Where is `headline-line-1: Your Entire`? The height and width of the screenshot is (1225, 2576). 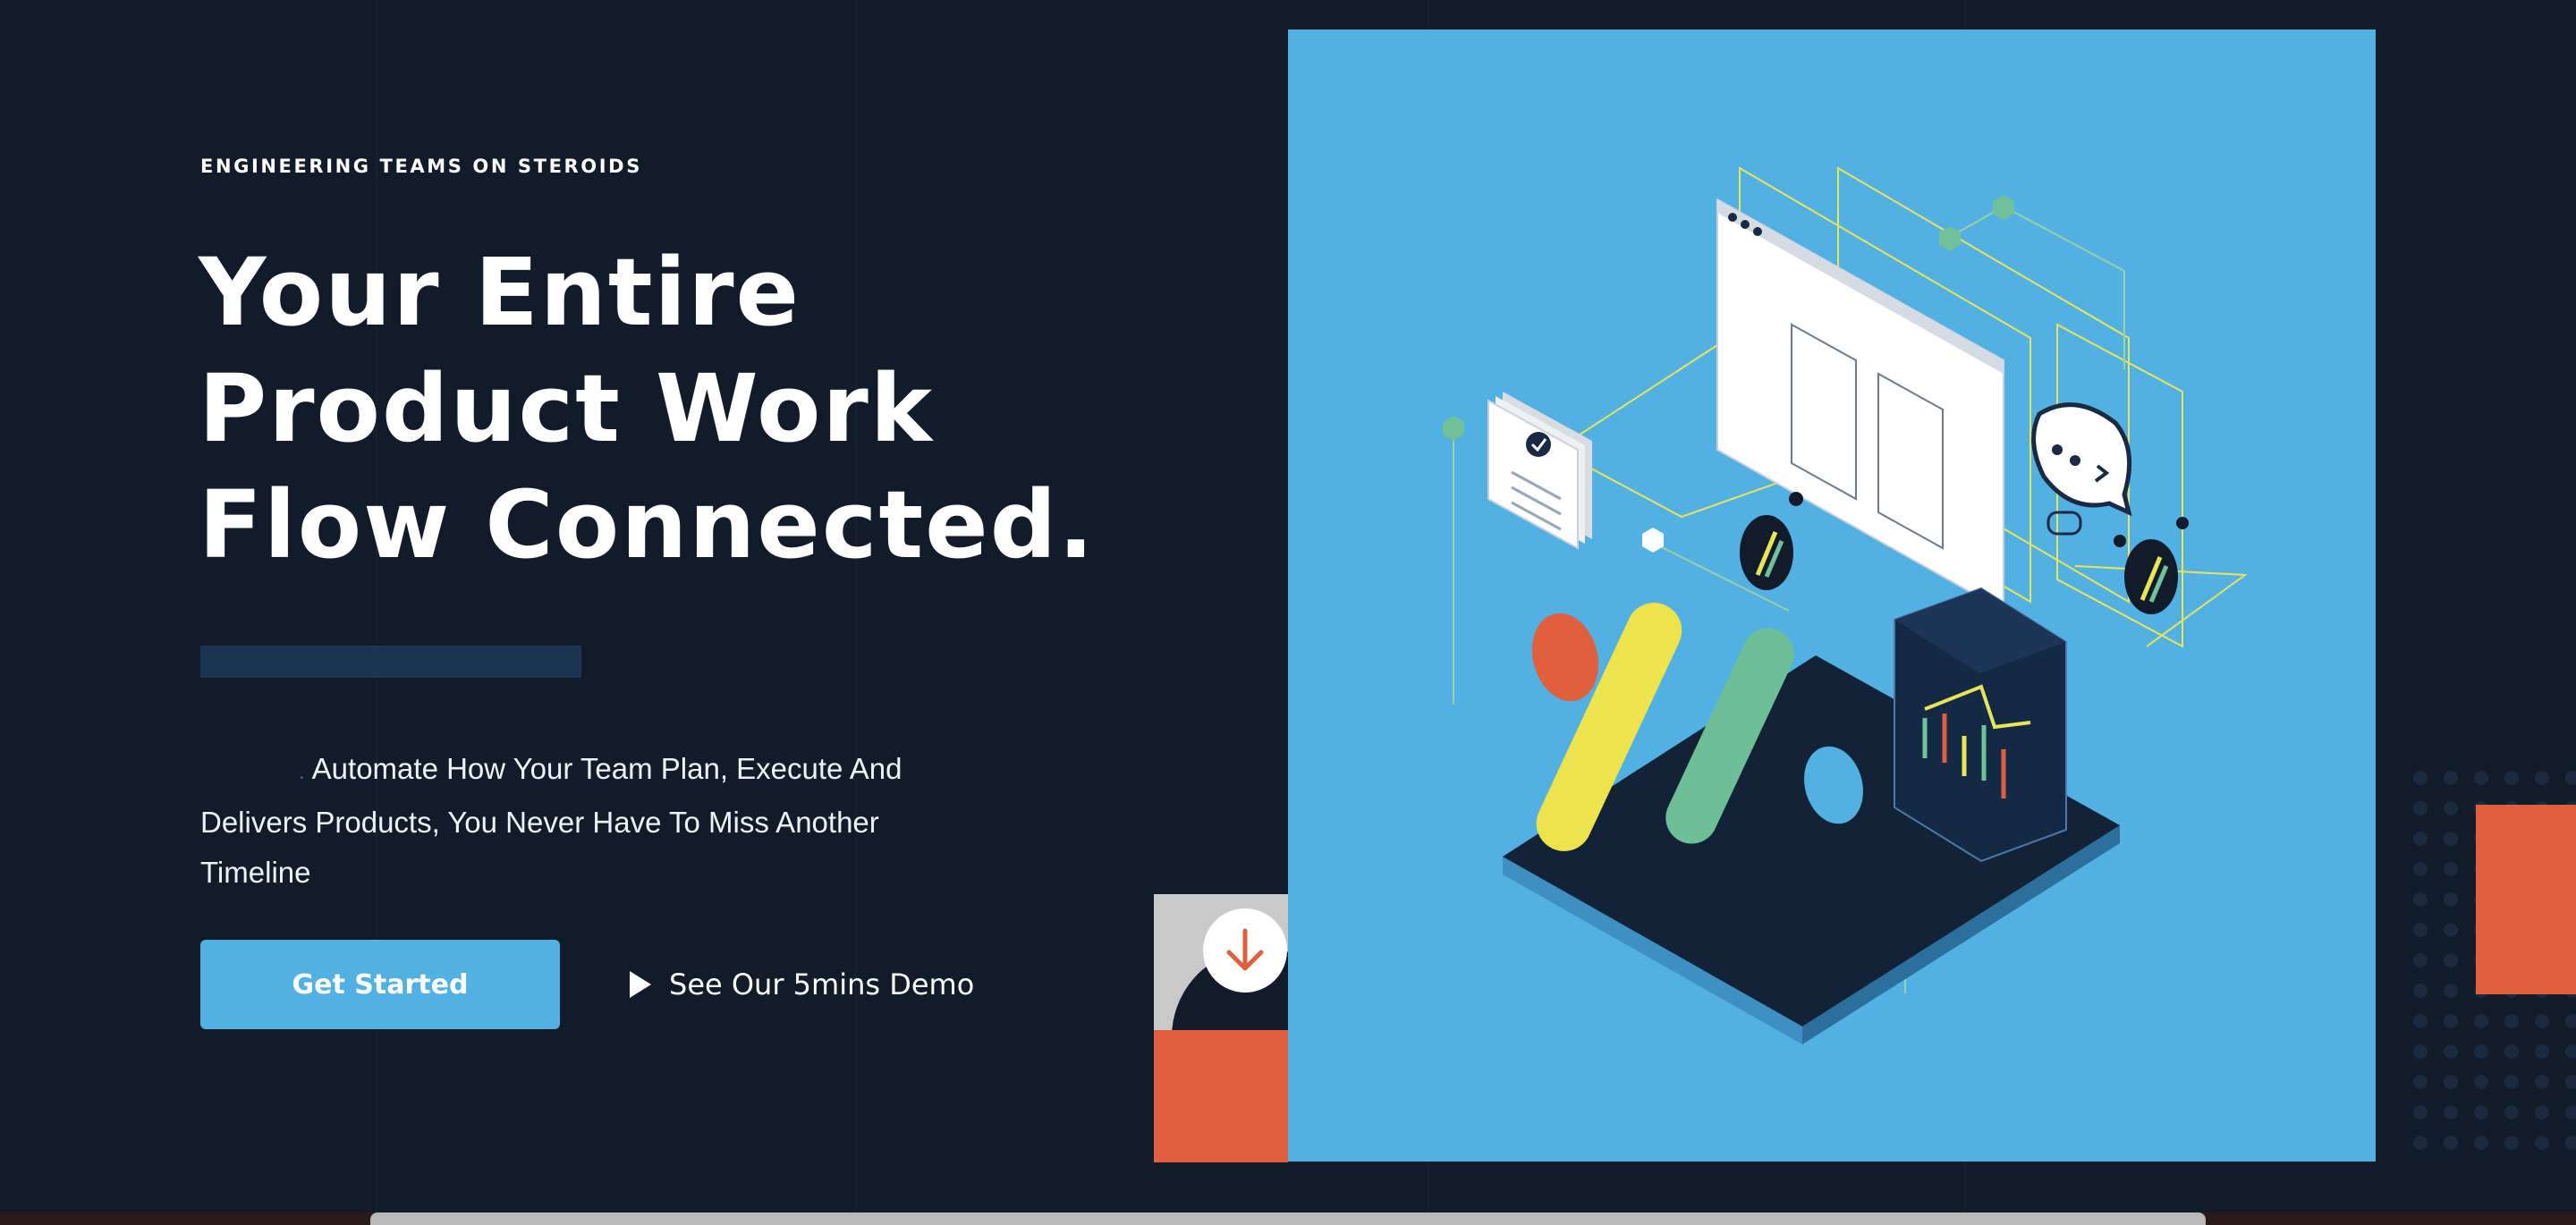
headline-line-1: Your Entire is located at coordinates (500, 292).